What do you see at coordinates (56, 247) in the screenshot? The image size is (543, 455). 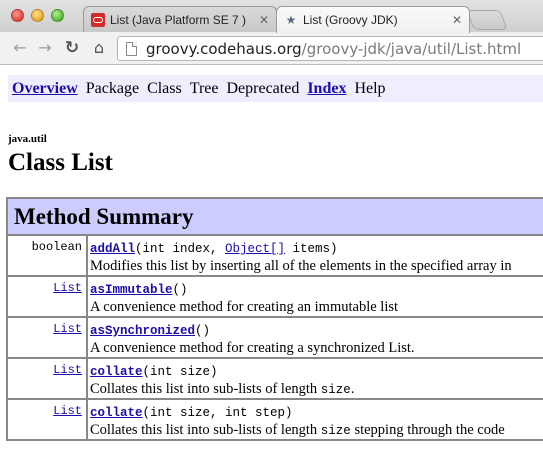 I see `return-type: boolean` at bounding box center [56, 247].